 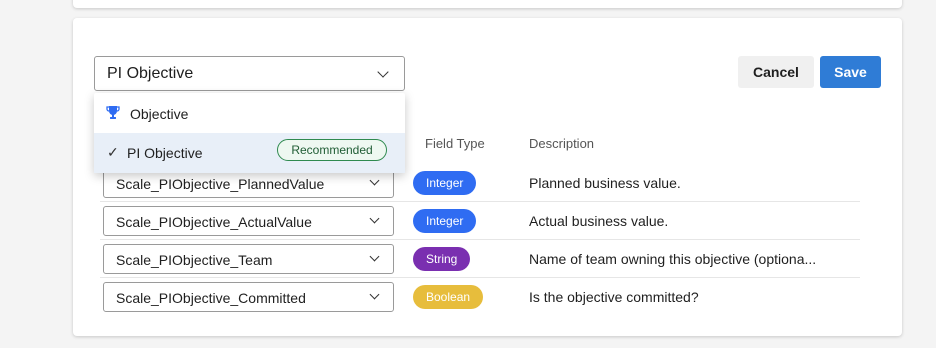 What do you see at coordinates (614, 297) in the screenshot?
I see `field-description: Is the objective committed?` at bounding box center [614, 297].